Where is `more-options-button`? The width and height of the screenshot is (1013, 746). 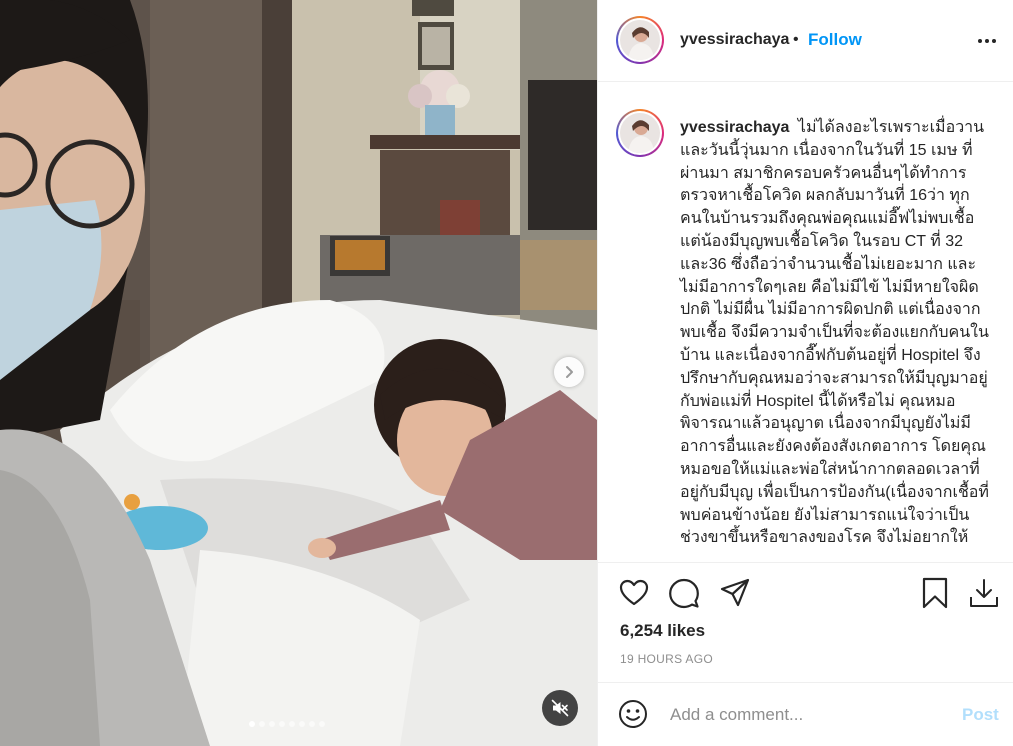 more-options-button is located at coordinates (987, 43).